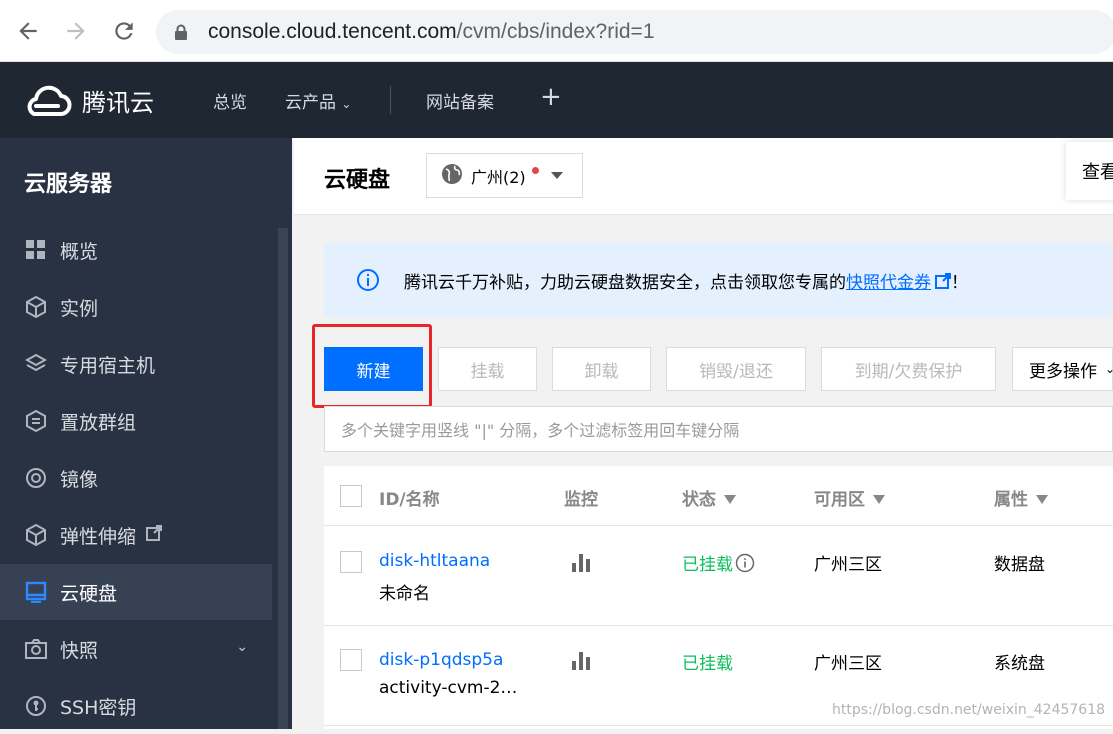 The width and height of the screenshot is (1113, 734). What do you see at coordinates (49, 100) in the screenshot?
I see `cloud-logo-icon` at bounding box center [49, 100].